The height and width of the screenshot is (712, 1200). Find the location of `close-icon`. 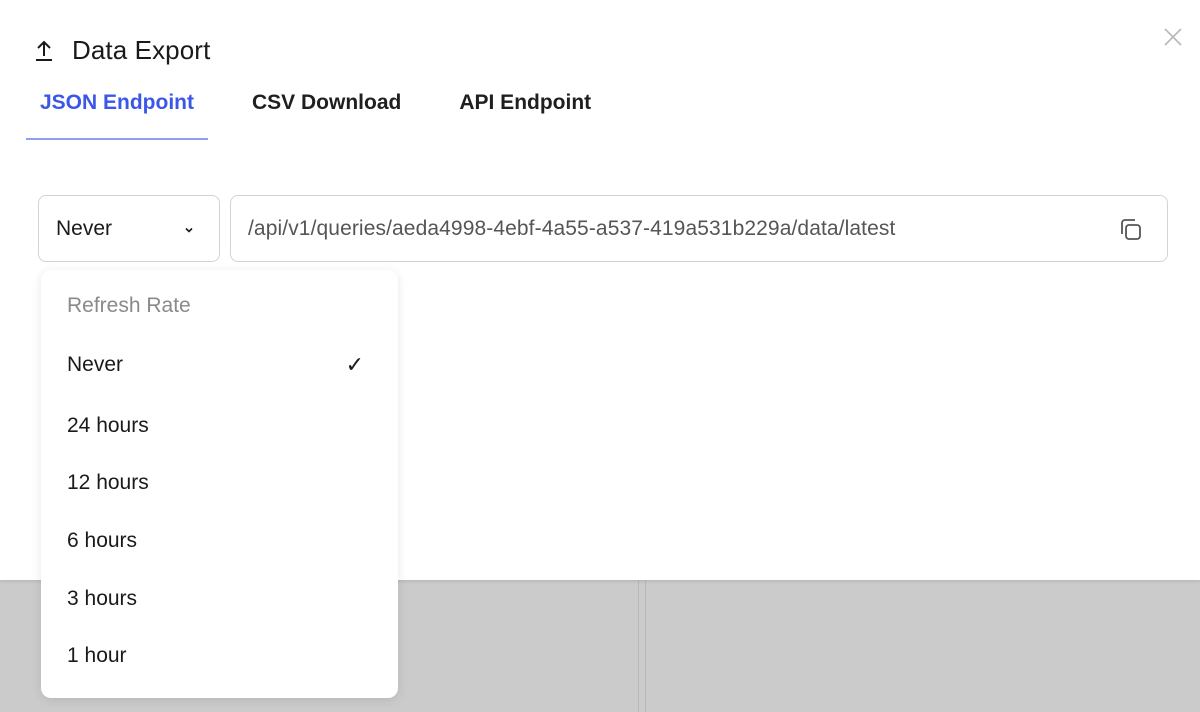

close-icon is located at coordinates (1173, 39).